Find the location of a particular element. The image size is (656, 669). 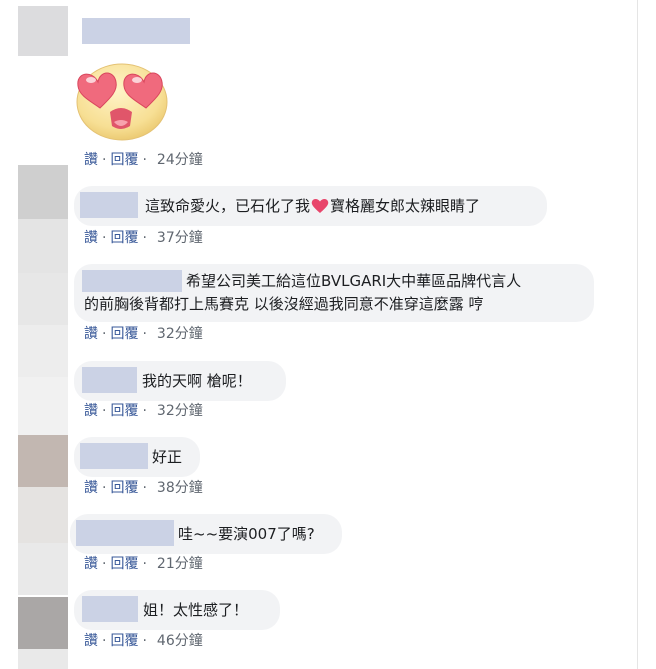

comment-text: 這致命愛火，已石化了我 寶格麗女郎太辣眼睛了 is located at coordinates (313, 206).